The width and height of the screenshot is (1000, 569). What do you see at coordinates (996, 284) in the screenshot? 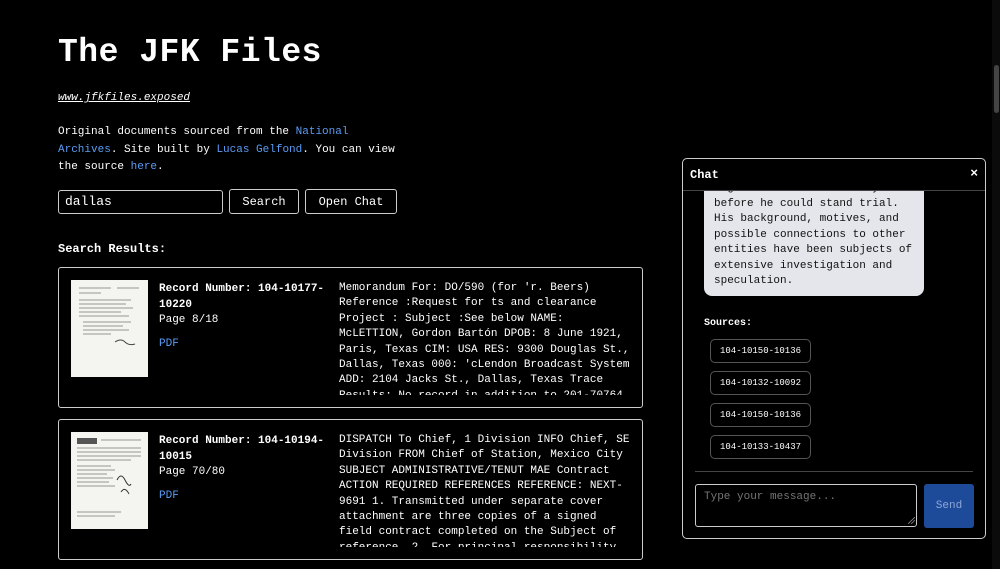
I see `page-scrollbar` at bounding box center [996, 284].